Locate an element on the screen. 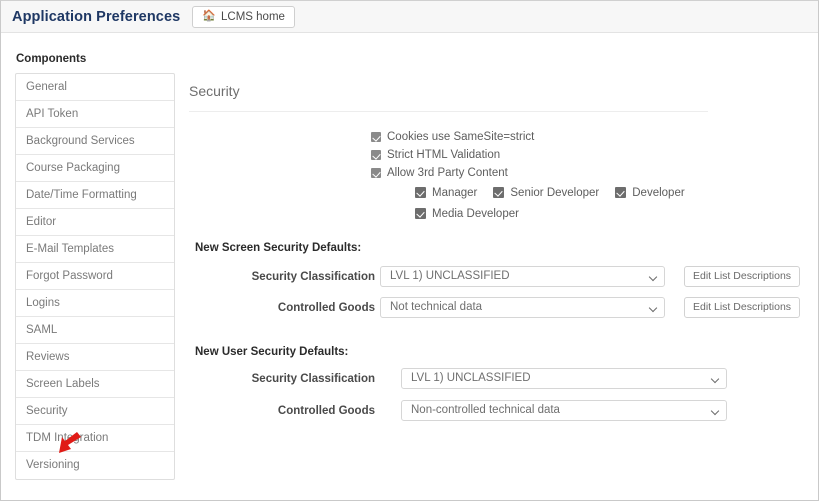  role-item: Developer is located at coordinates (650, 192).